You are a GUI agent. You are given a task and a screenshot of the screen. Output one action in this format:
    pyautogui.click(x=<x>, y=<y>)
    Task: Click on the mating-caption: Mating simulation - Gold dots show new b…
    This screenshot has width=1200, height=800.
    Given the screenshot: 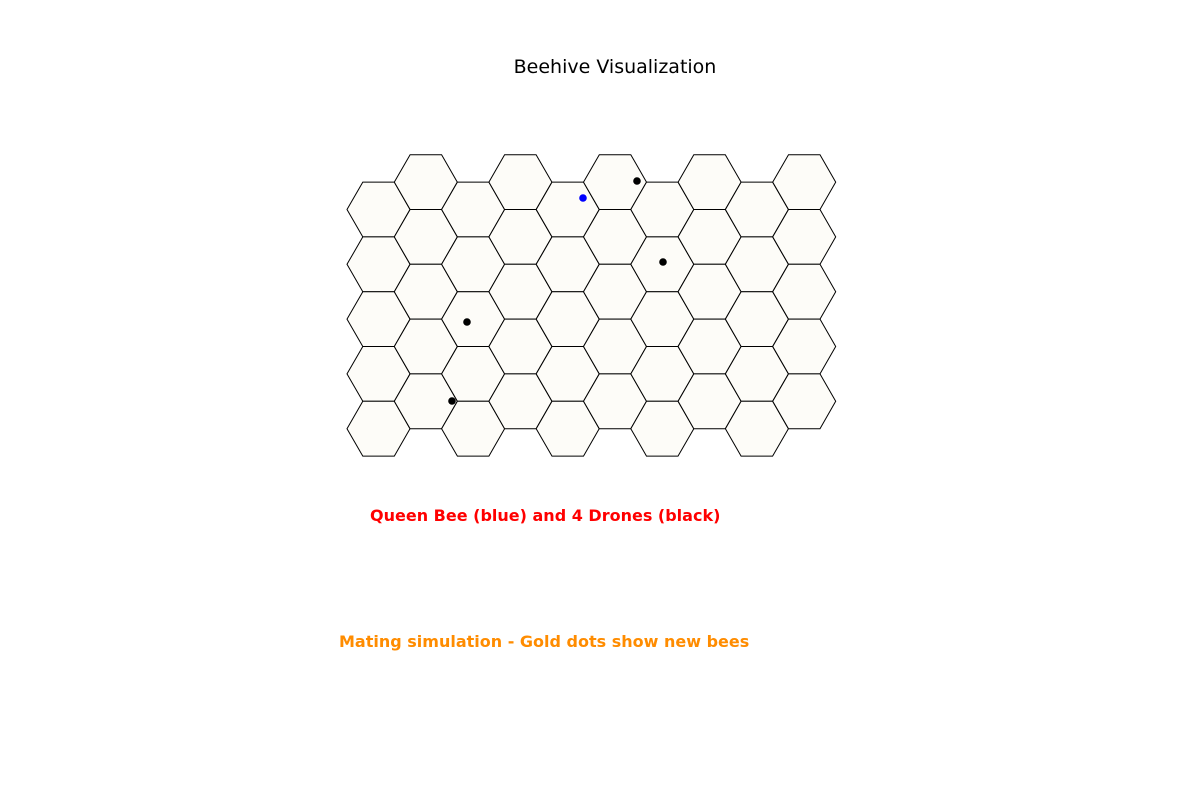 What is the action you would take?
    pyautogui.click(x=544, y=641)
    